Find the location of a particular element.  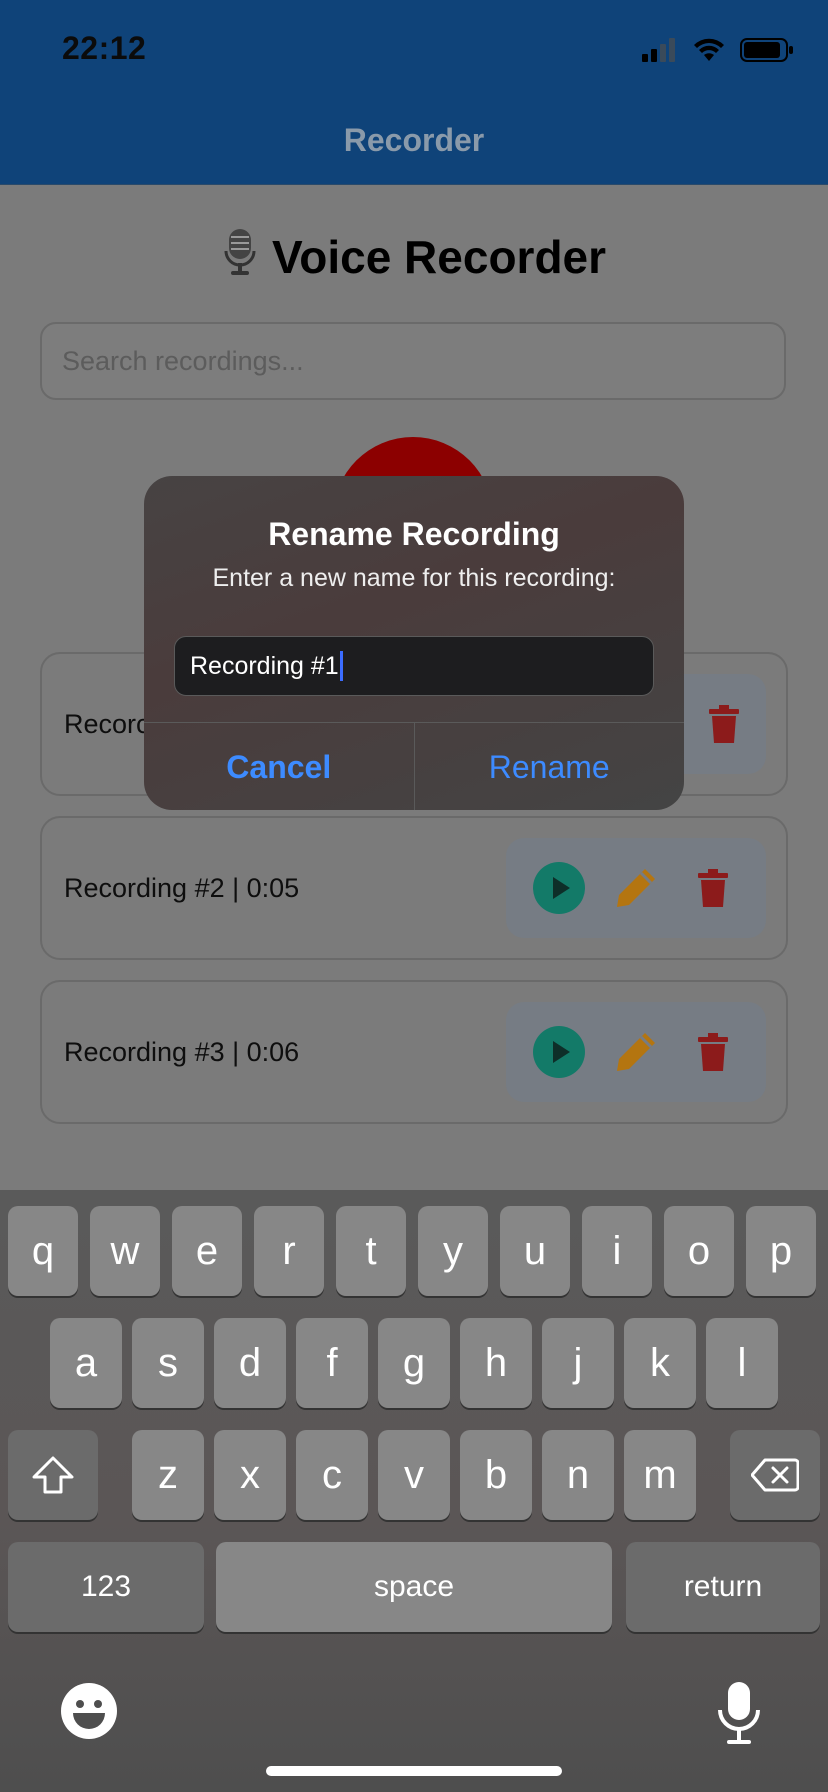

nav-title: Recorder is located at coordinates (414, 140).